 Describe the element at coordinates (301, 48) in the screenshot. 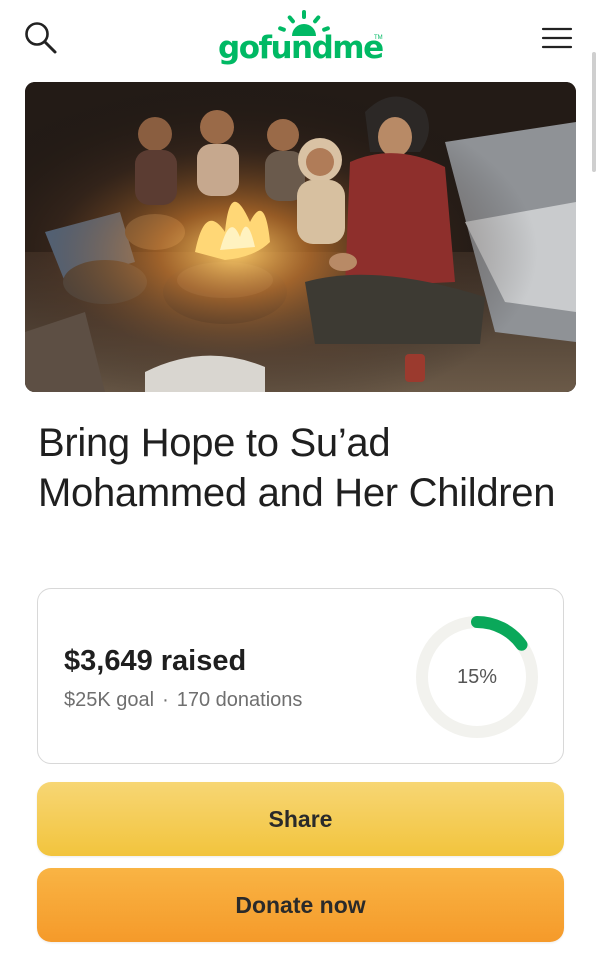

I see `logo-wordmark: gofundme` at that location.